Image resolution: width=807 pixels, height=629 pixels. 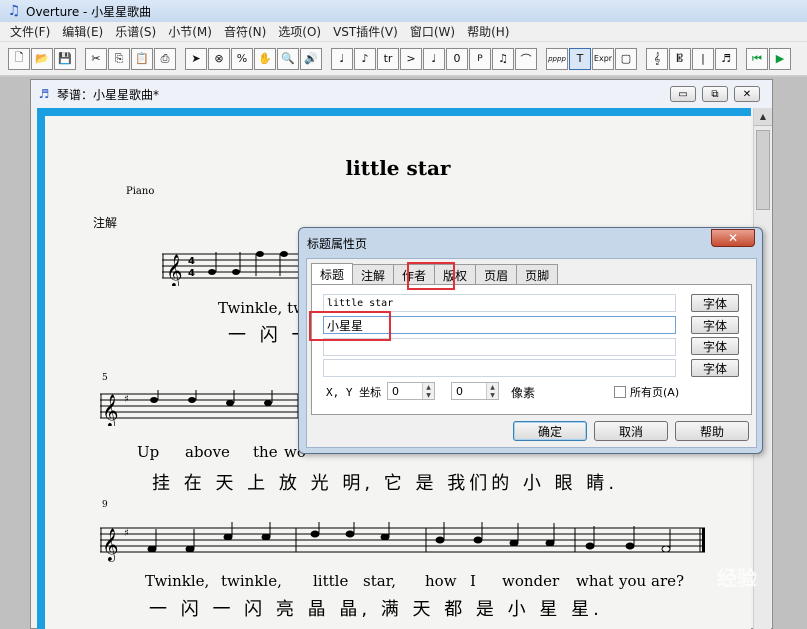 What do you see at coordinates (365, 31) in the screenshot?
I see `menu-vst: VST插件(V)` at bounding box center [365, 31].